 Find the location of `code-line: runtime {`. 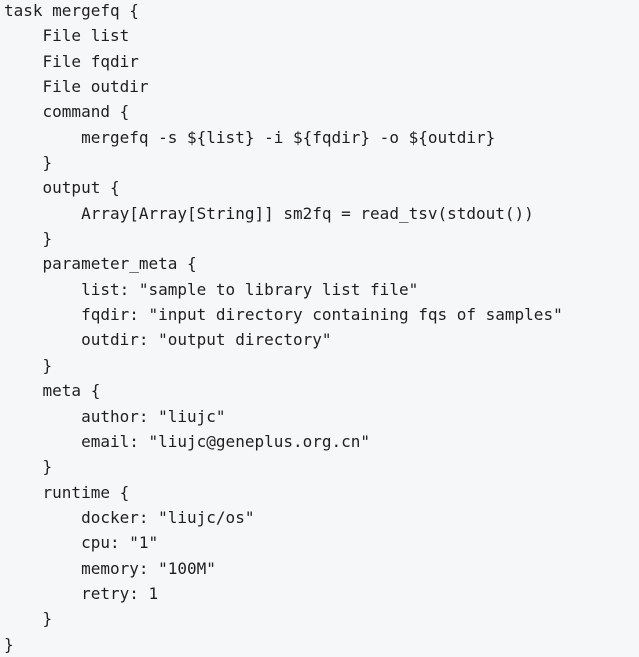

code-line: runtime { is located at coordinates (67, 492).